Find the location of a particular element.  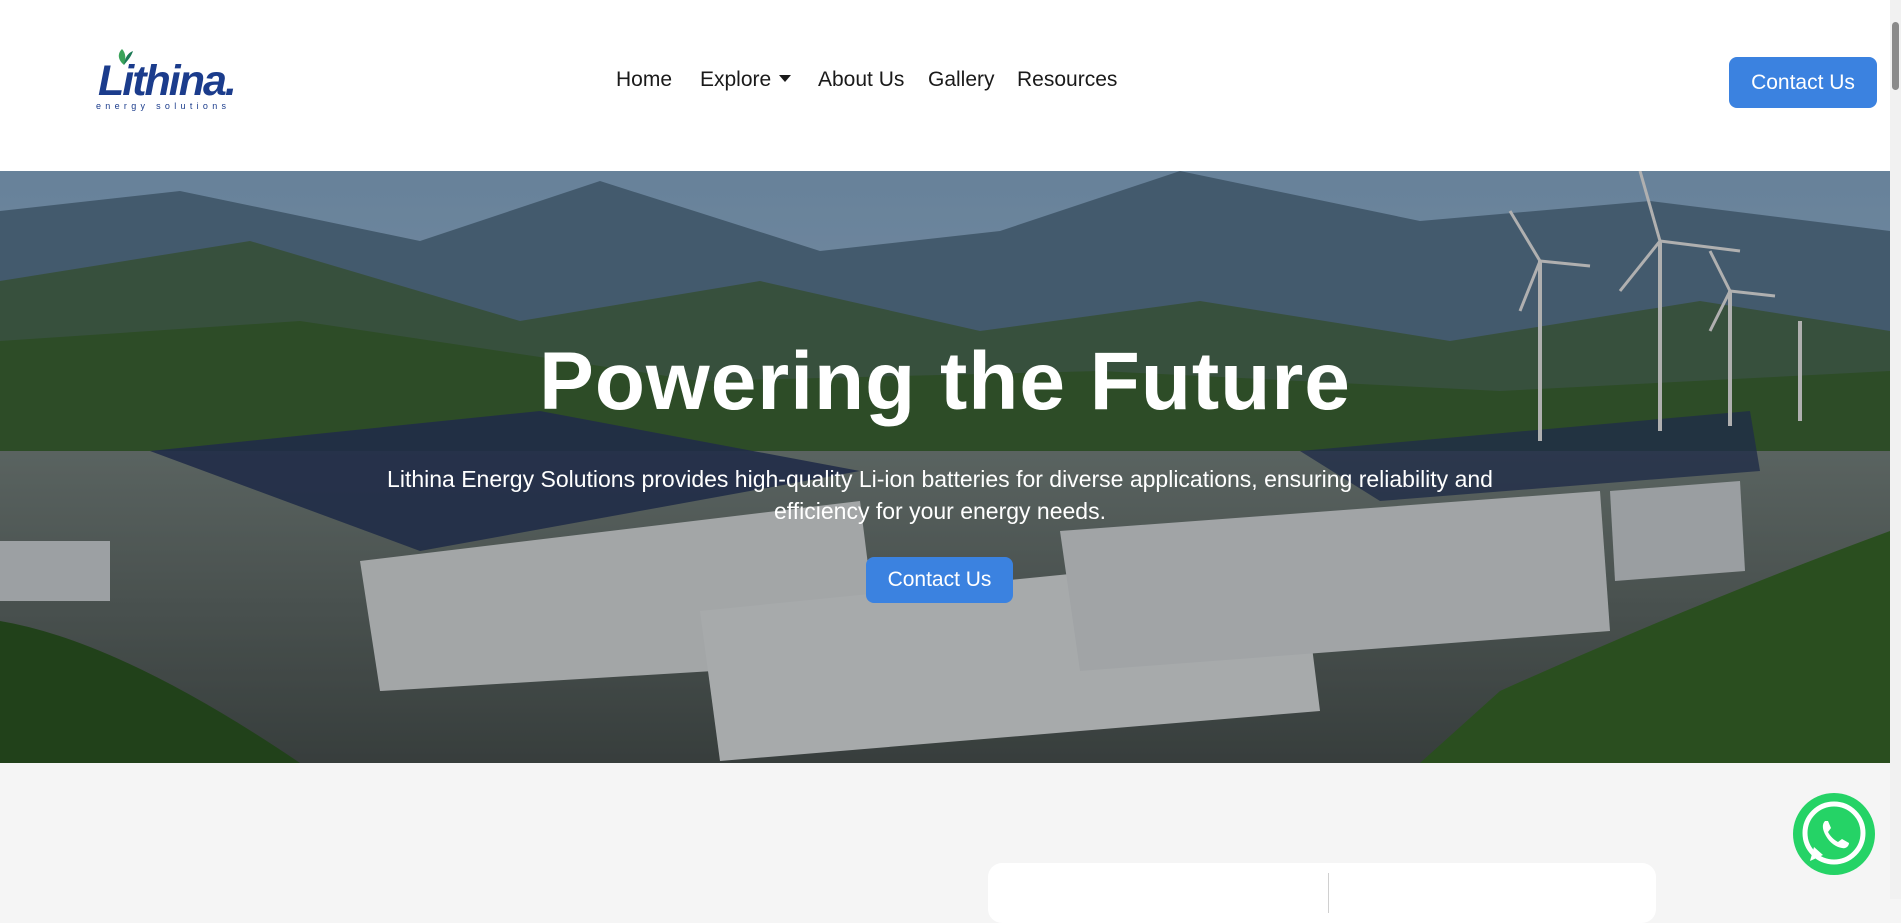

info-card is located at coordinates (1322, 893).